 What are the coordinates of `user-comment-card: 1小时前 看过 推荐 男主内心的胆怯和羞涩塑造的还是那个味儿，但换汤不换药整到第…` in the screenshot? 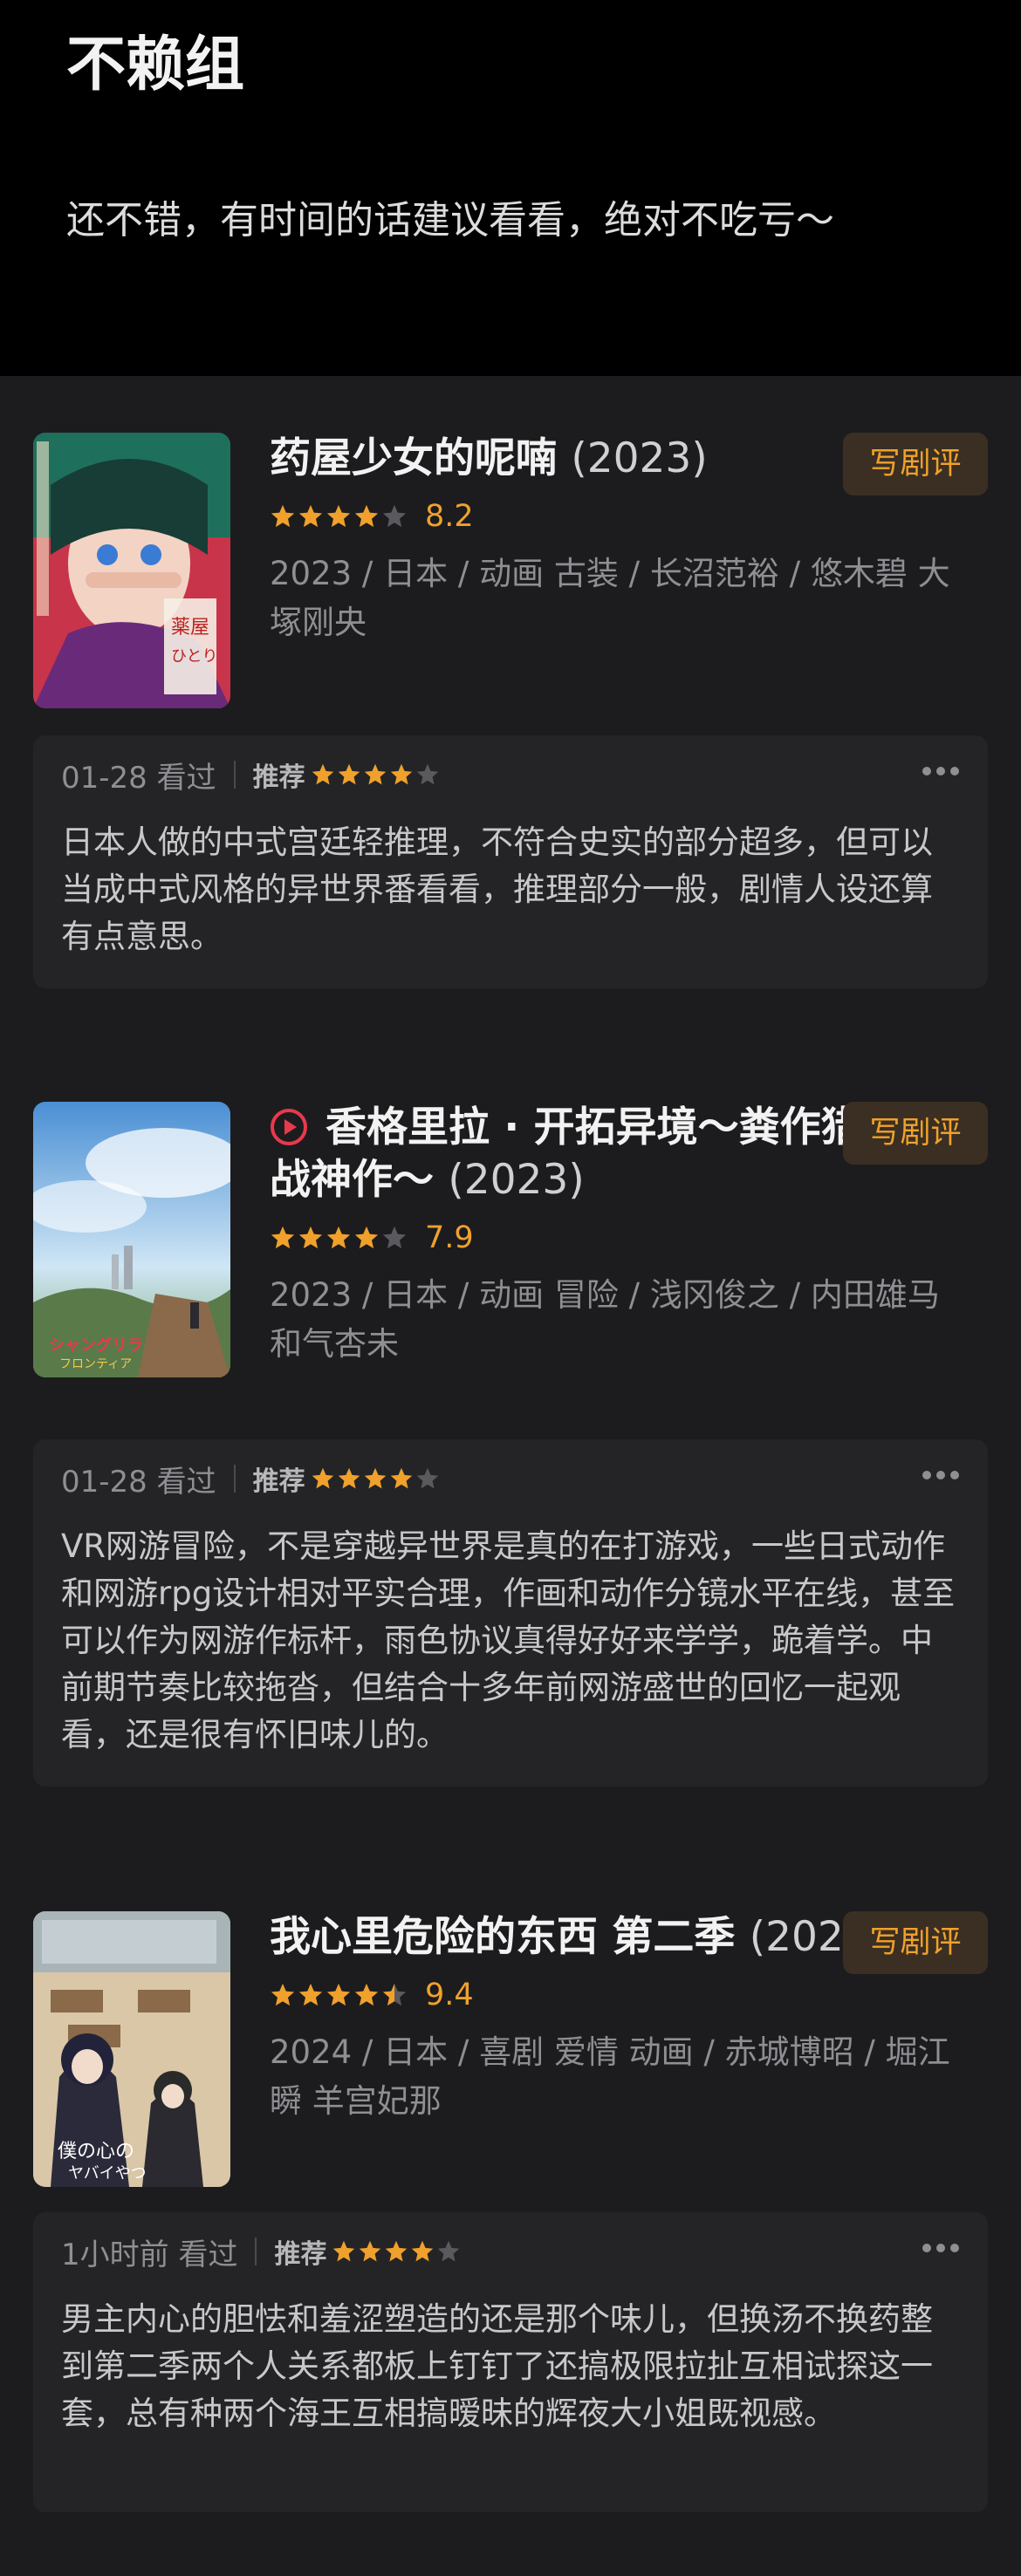 It's located at (510, 2362).